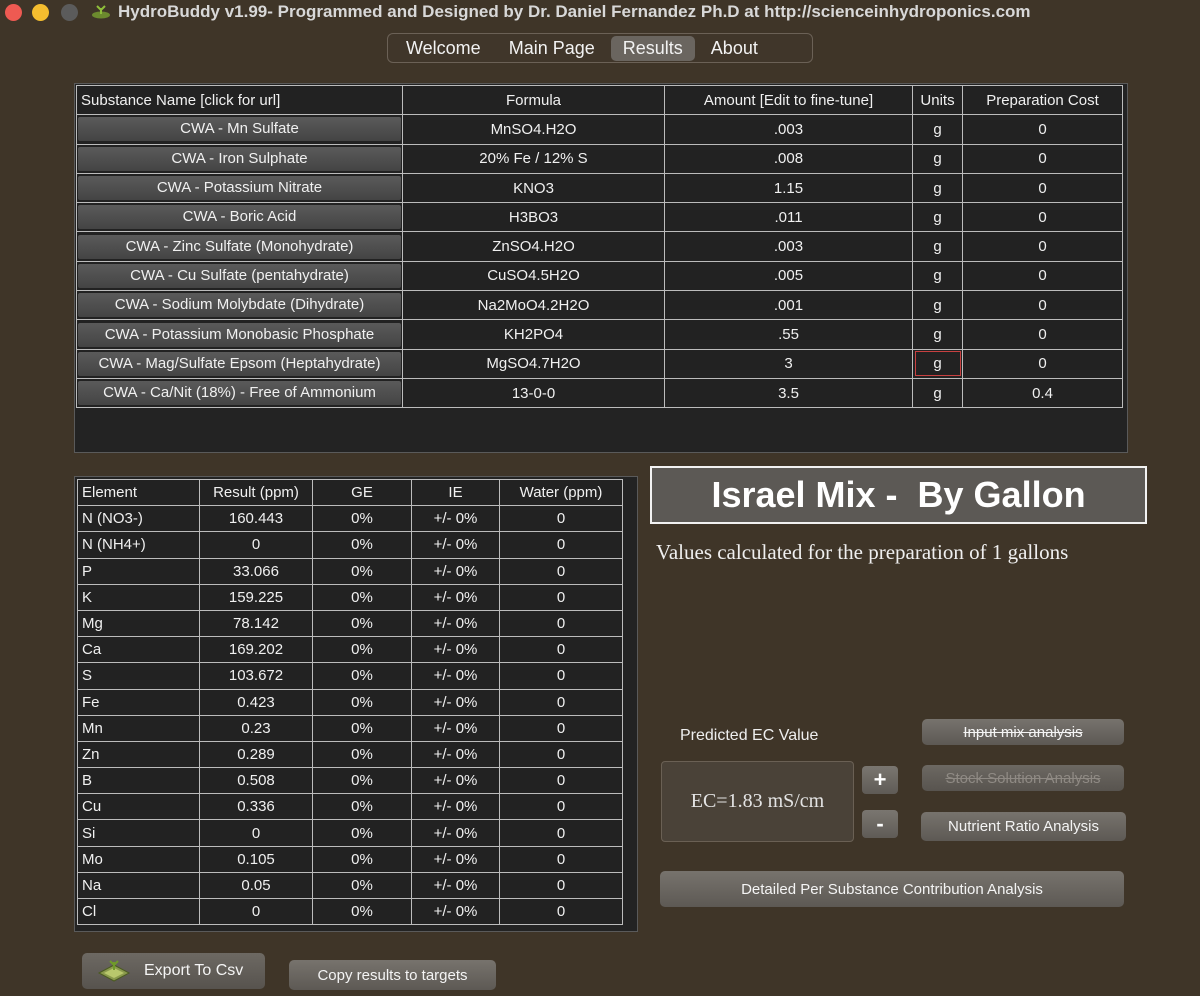  I want to click on col-header-element: Element, so click(138, 492).